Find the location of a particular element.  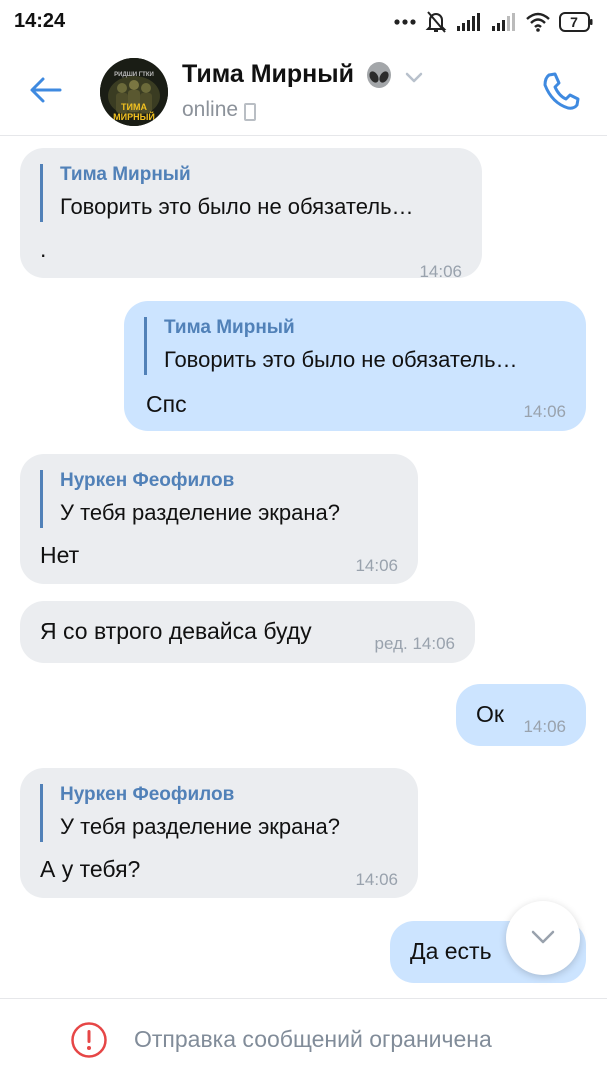

status-time: 14:24 is located at coordinates (40, 21).